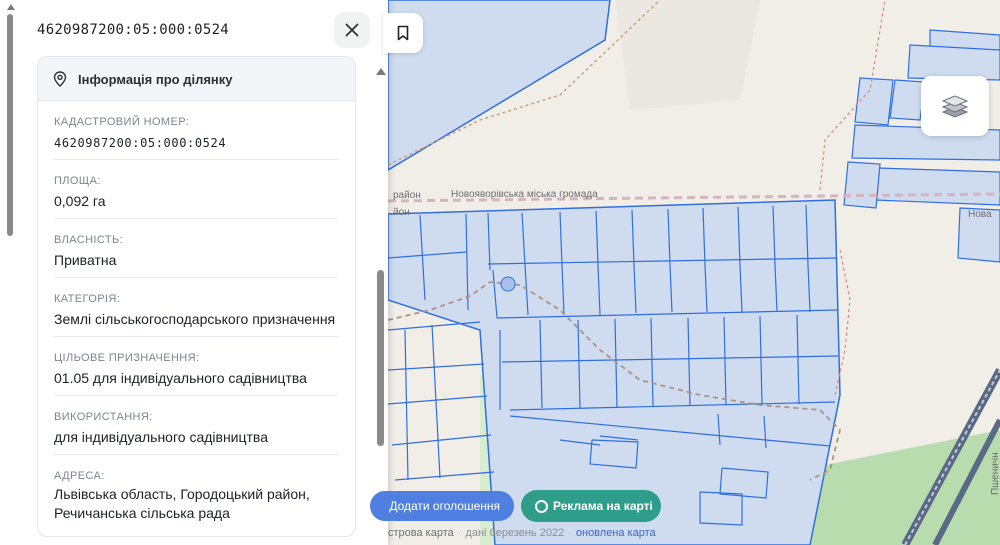  I want to click on card-scrollbar, so click(381, 304).